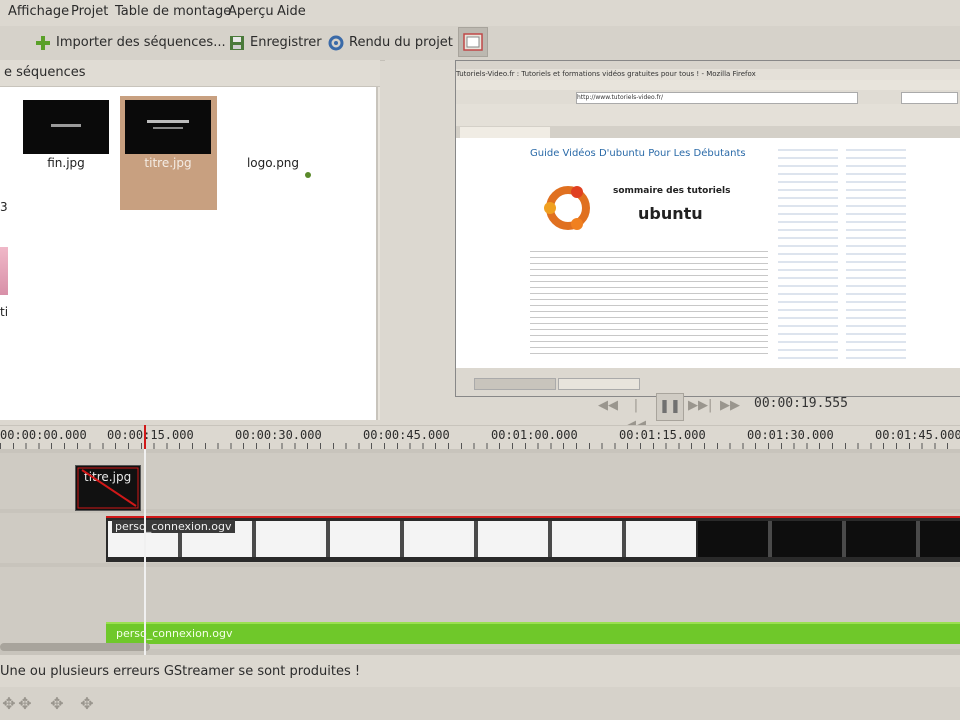 This screenshot has height=720, width=960. I want to click on play-pause-button: ❚❚, so click(670, 407).